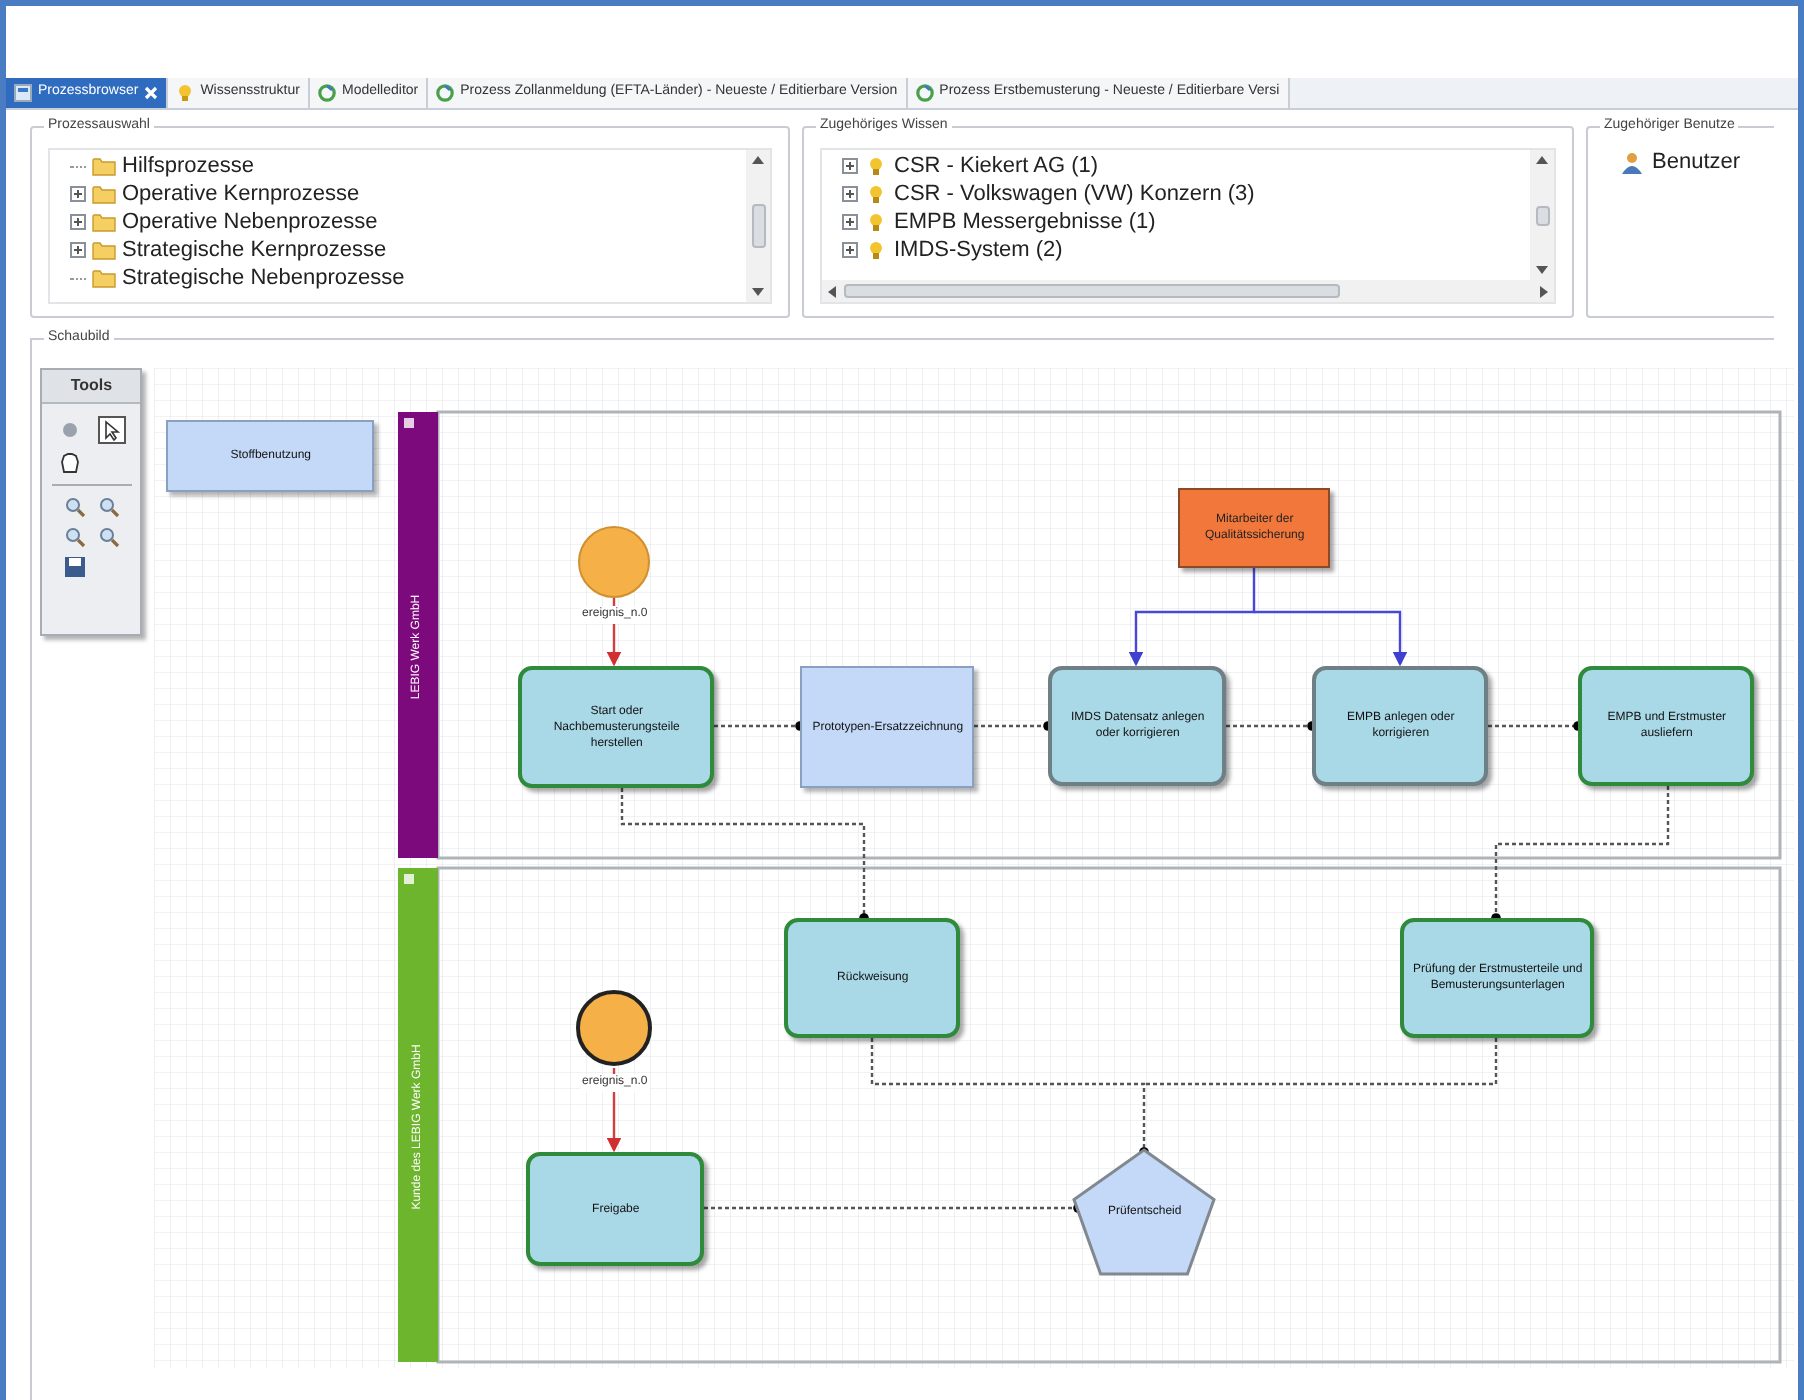 The width and height of the screenshot is (1804, 1400). I want to click on zoom-in-icon, so click(74, 507).